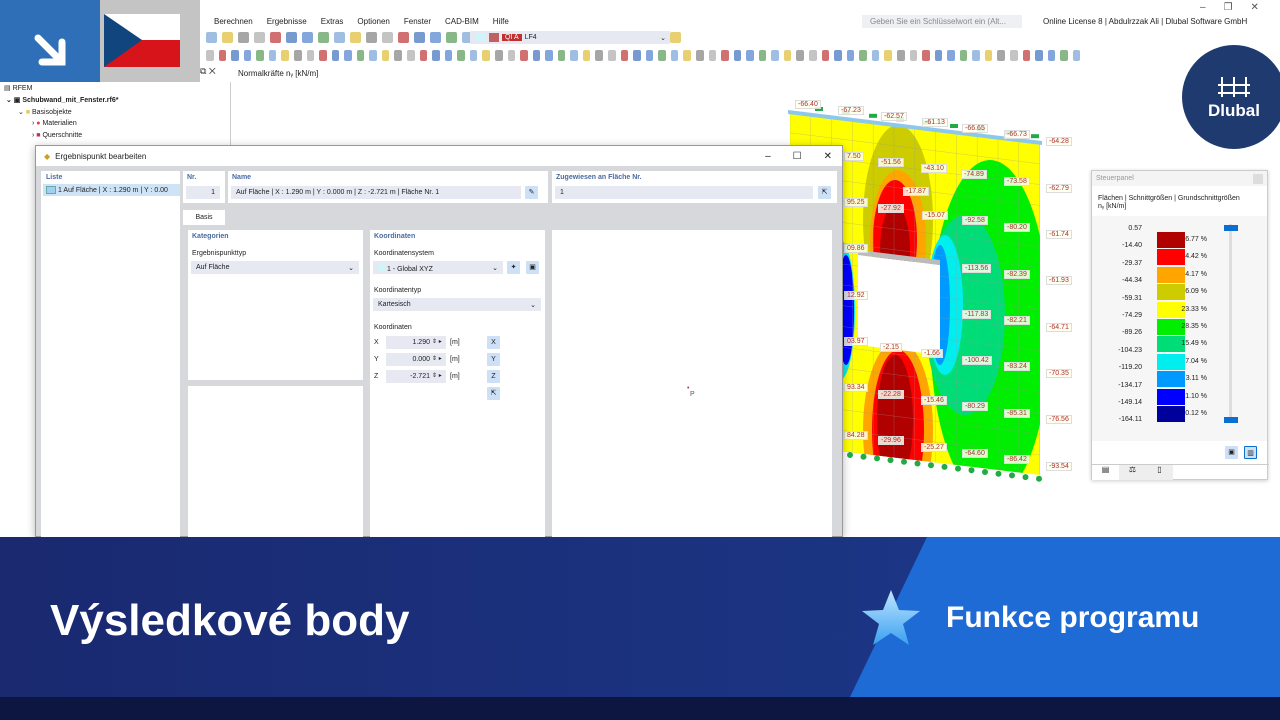 This screenshot has width=1280, height=720. I want to click on pick-x-button: X, so click(493, 342).